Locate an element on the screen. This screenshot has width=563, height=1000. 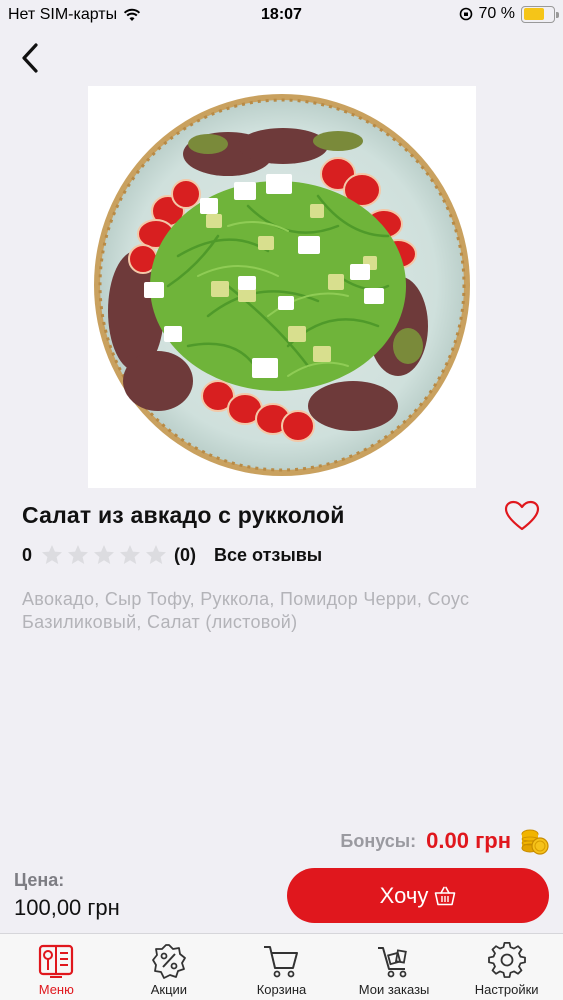
status-right: 70 % is located at coordinates (509, 14).